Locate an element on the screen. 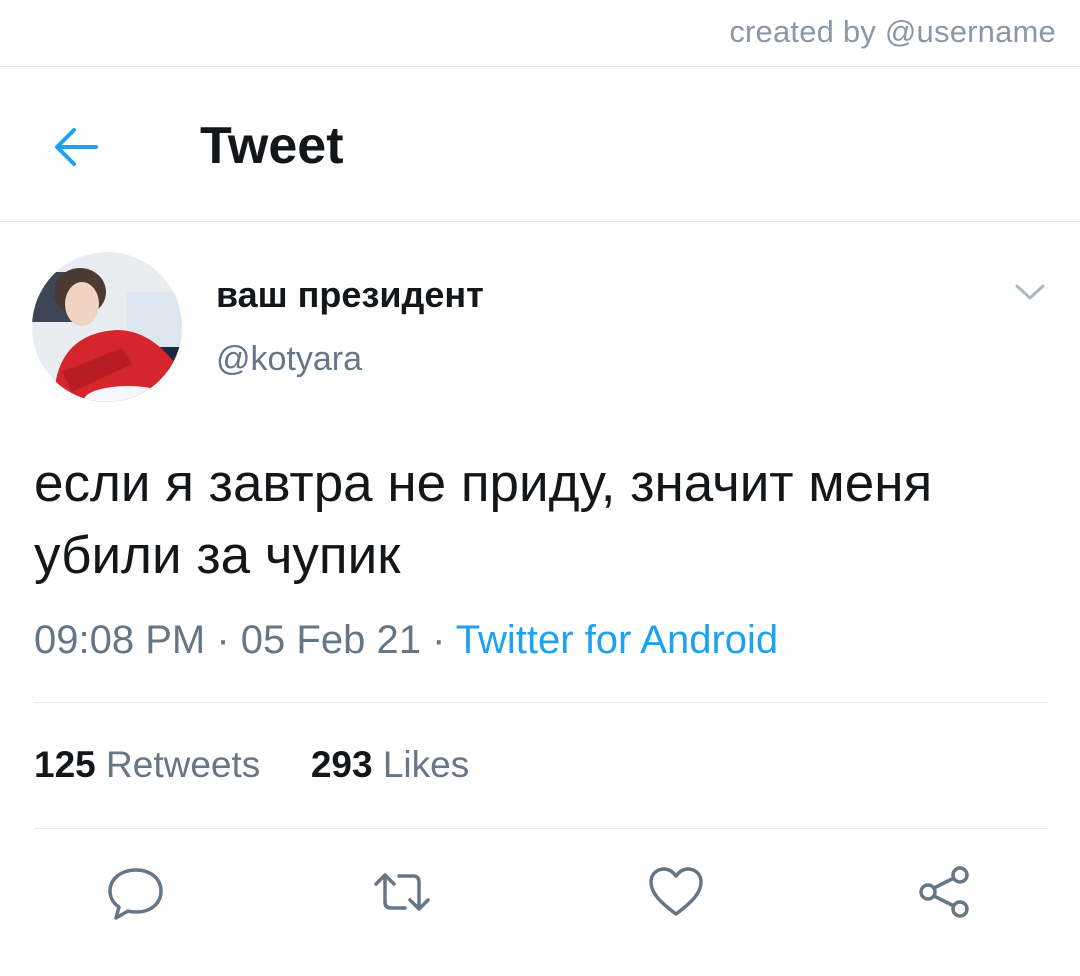  page-title: Tweet is located at coordinates (272, 146).